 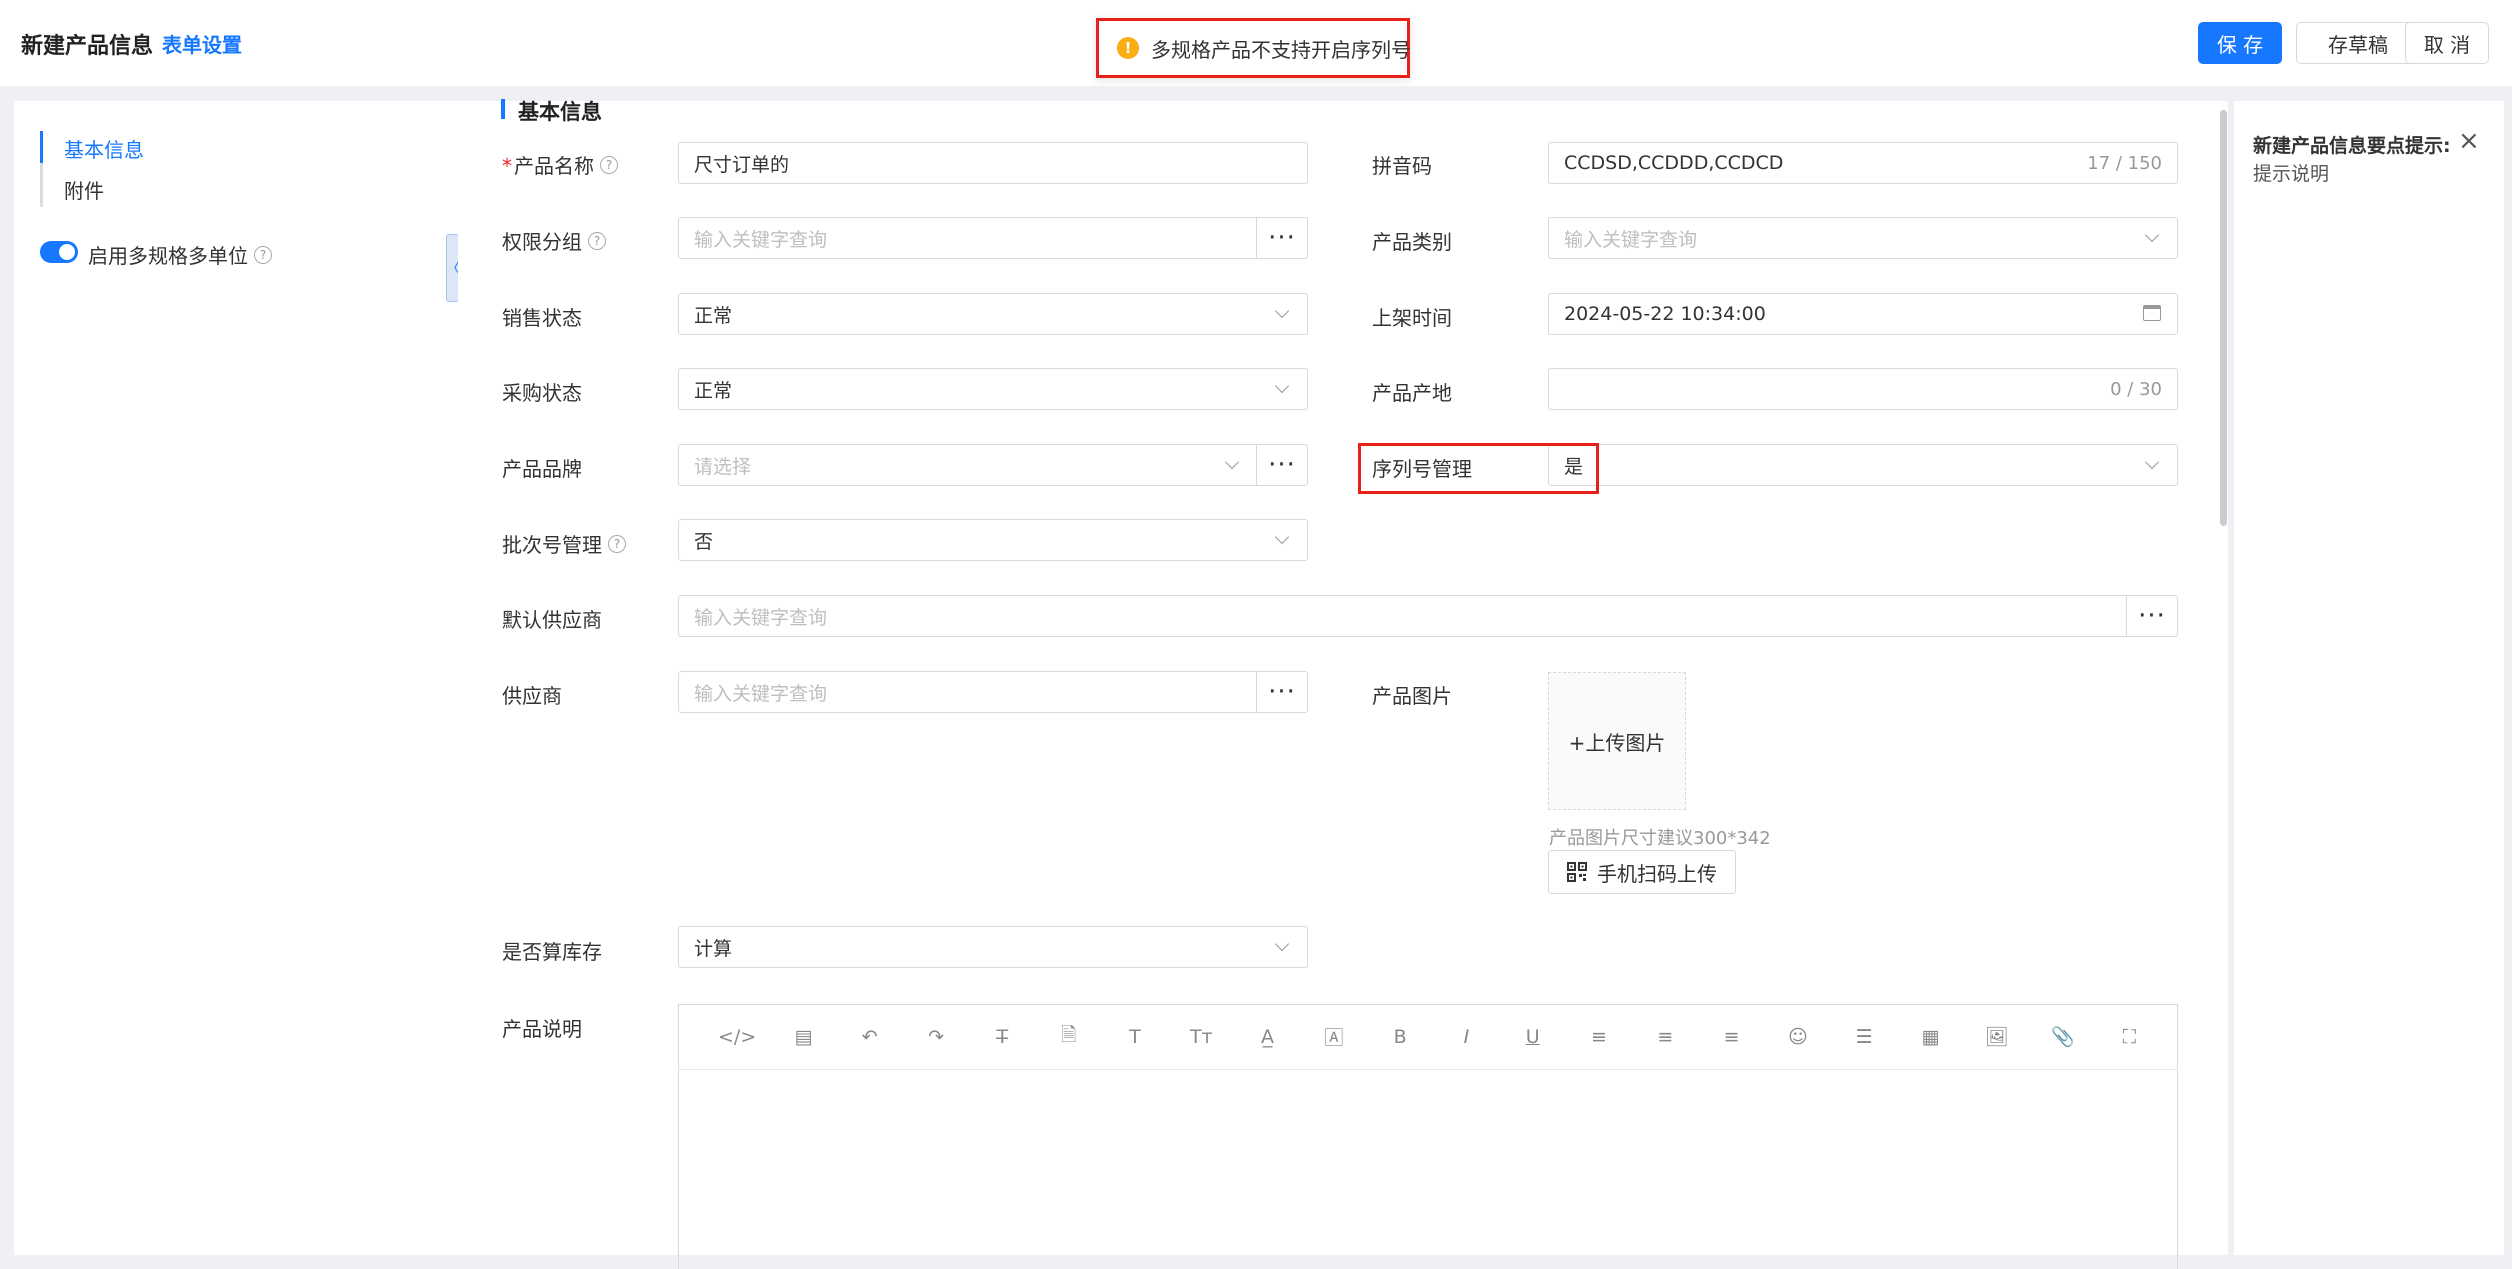 What do you see at coordinates (1798, 1037) in the screenshot?
I see `emoji-icon: ☺` at bounding box center [1798, 1037].